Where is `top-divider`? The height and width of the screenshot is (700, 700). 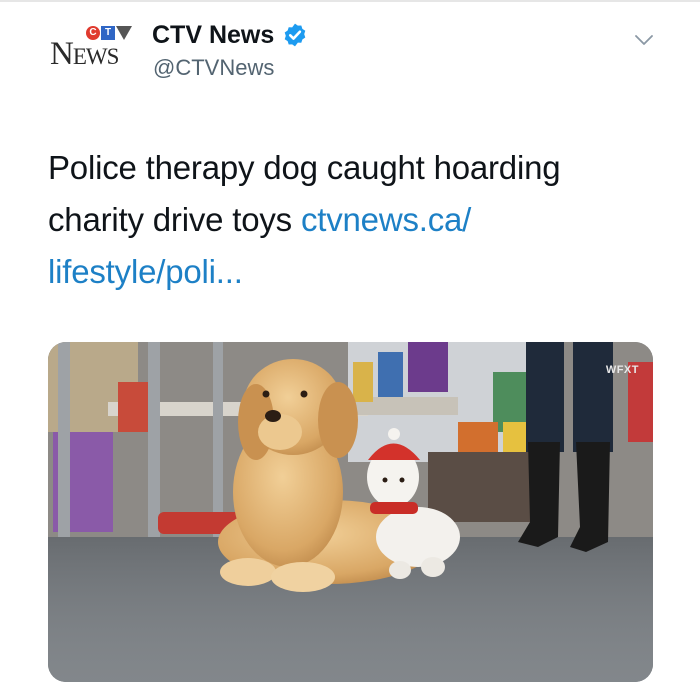
top-divider is located at coordinates (350, 1).